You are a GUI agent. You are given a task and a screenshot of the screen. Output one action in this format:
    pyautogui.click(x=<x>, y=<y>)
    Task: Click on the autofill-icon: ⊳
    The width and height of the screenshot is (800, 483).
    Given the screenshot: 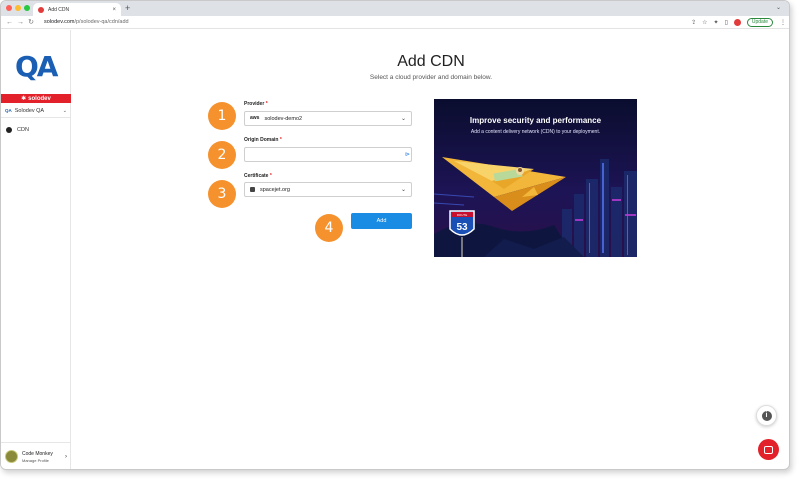 What is the action you would take?
    pyautogui.click(x=407, y=154)
    